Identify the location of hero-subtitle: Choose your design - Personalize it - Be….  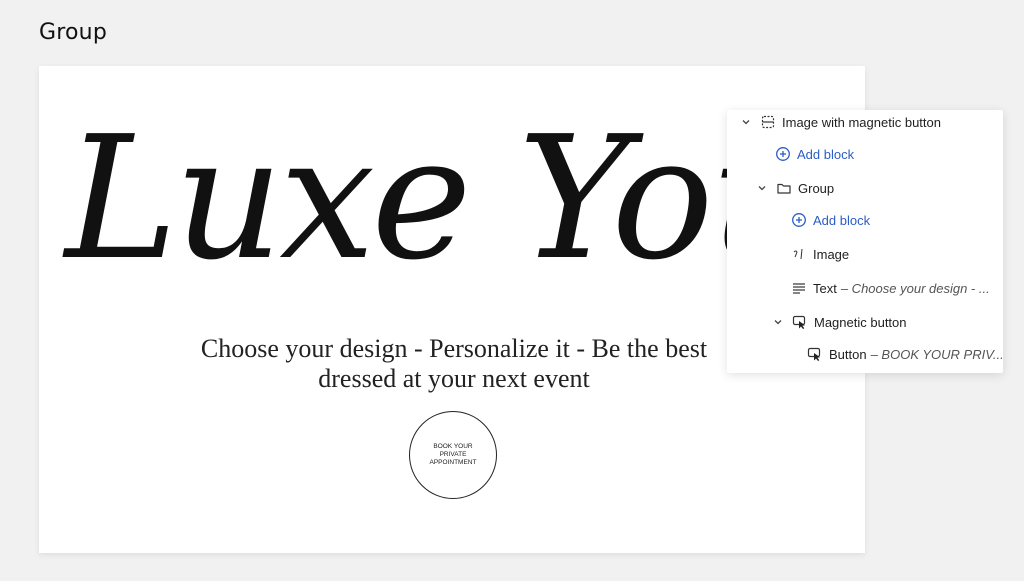
(454, 363).